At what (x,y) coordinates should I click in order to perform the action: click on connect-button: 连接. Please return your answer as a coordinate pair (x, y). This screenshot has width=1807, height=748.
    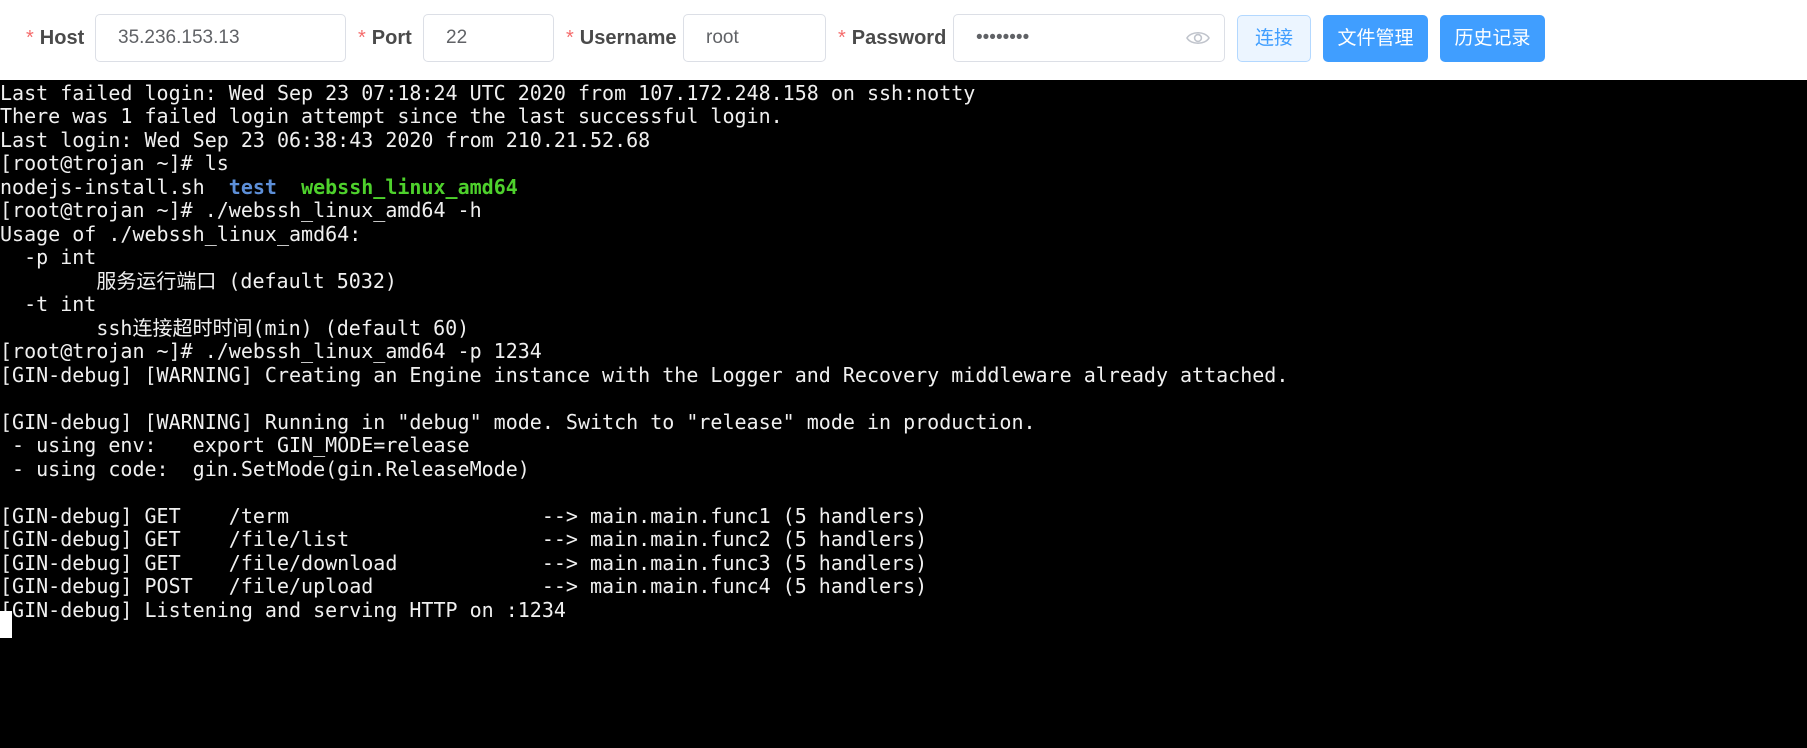
    Looking at the image, I should click on (1274, 38).